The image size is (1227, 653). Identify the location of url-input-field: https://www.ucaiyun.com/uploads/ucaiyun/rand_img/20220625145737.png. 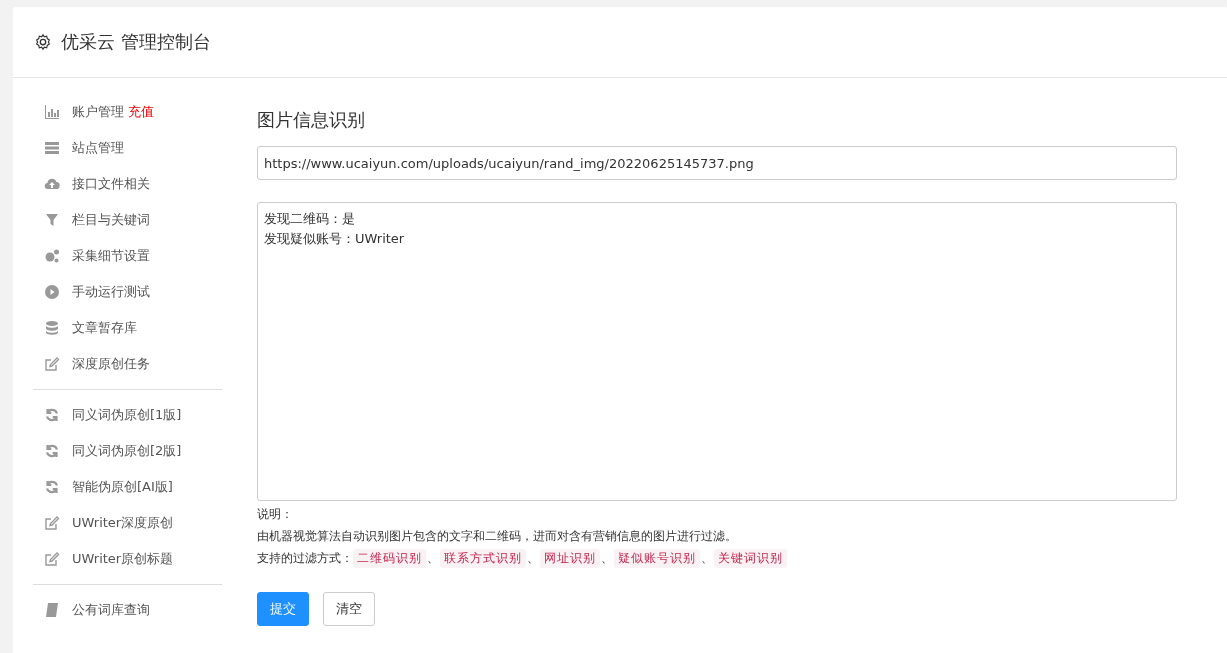
(717, 163).